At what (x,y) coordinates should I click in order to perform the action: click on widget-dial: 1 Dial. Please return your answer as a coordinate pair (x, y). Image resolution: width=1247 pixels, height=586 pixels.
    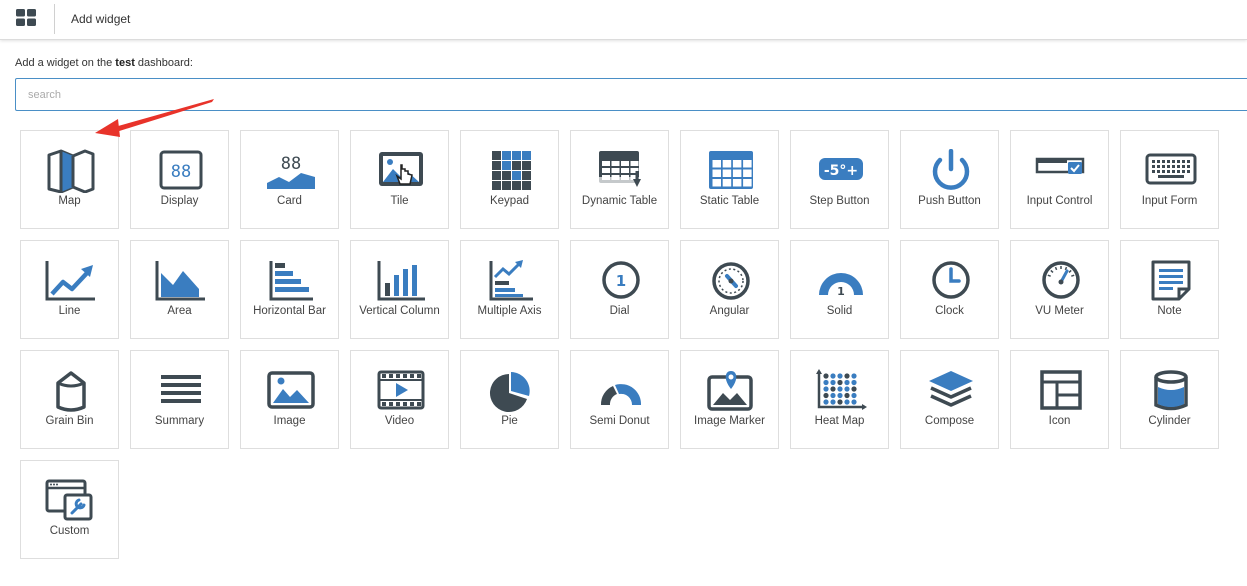
    Looking at the image, I should click on (619, 289).